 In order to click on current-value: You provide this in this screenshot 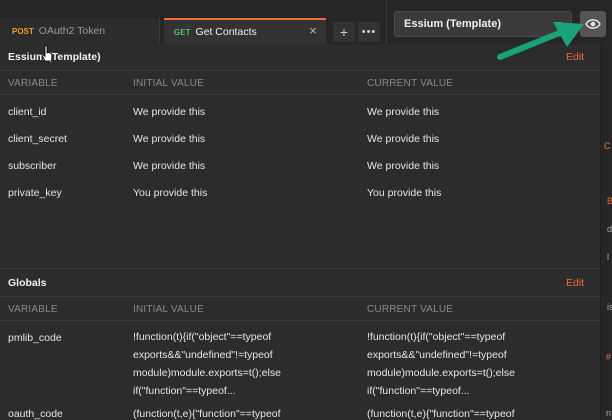, I will do `click(404, 193)`.